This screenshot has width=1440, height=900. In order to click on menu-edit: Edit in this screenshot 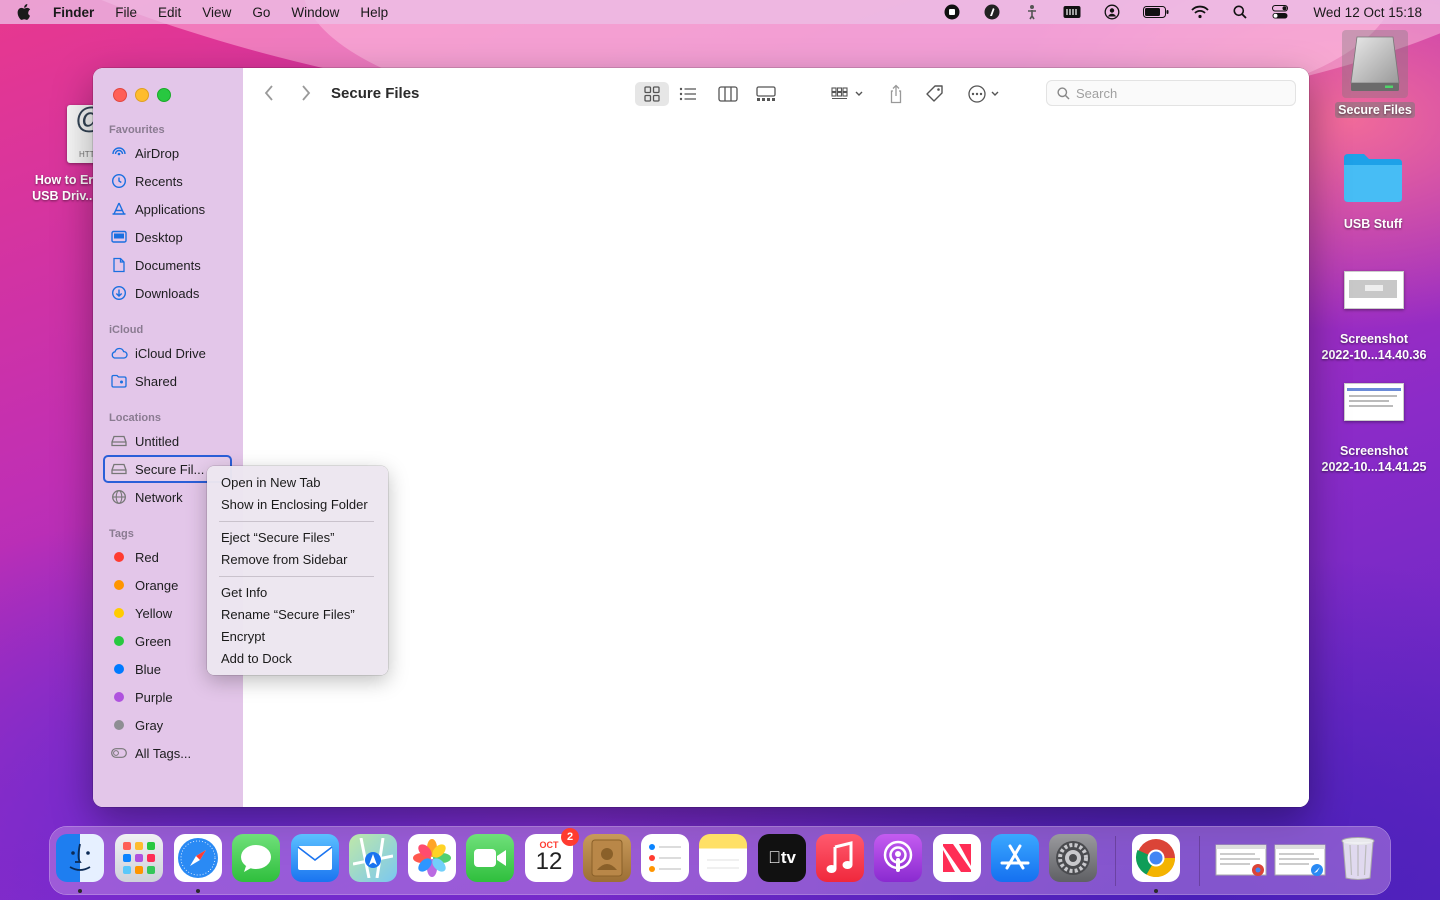, I will do `click(169, 12)`.